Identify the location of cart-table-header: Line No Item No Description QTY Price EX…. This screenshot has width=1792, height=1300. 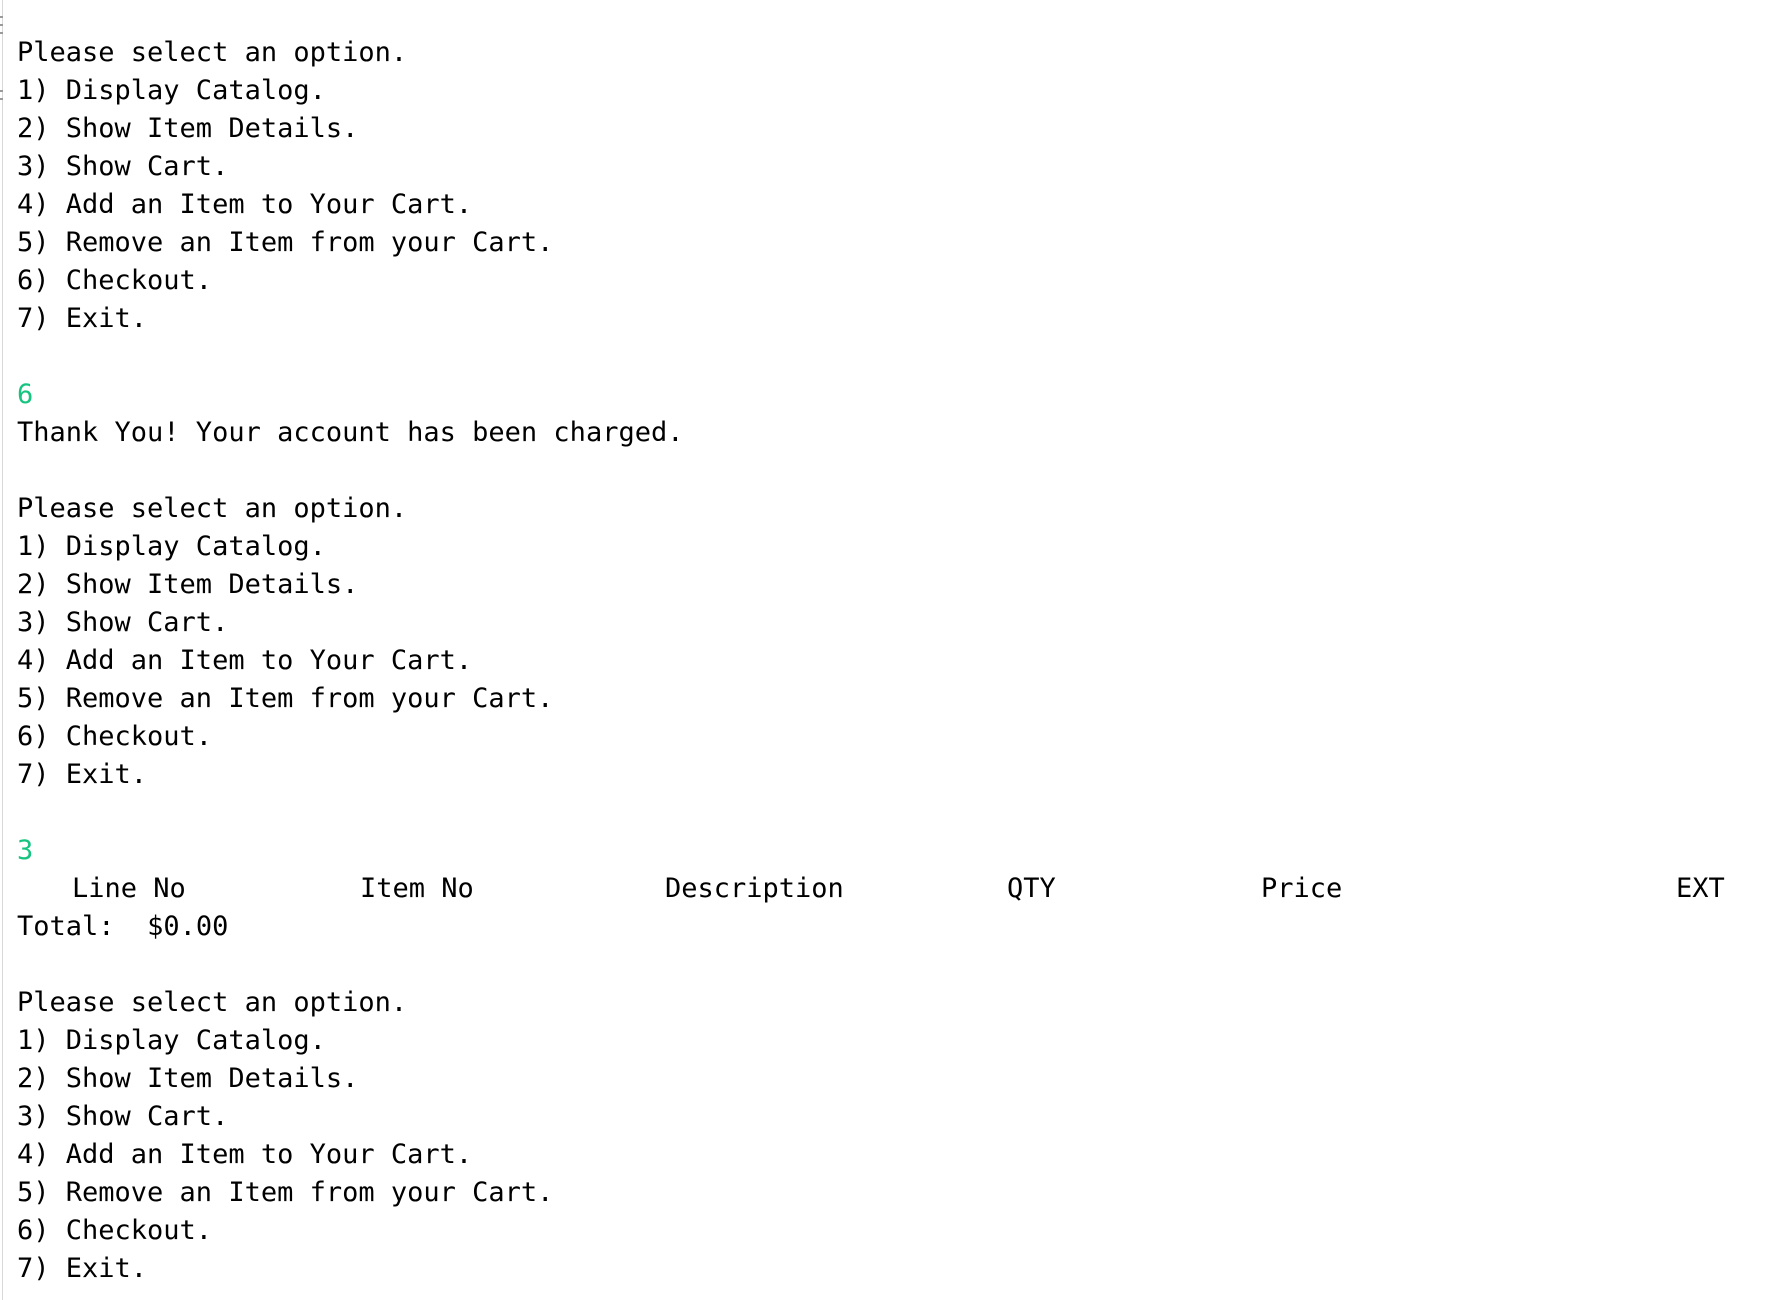
(894, 889).